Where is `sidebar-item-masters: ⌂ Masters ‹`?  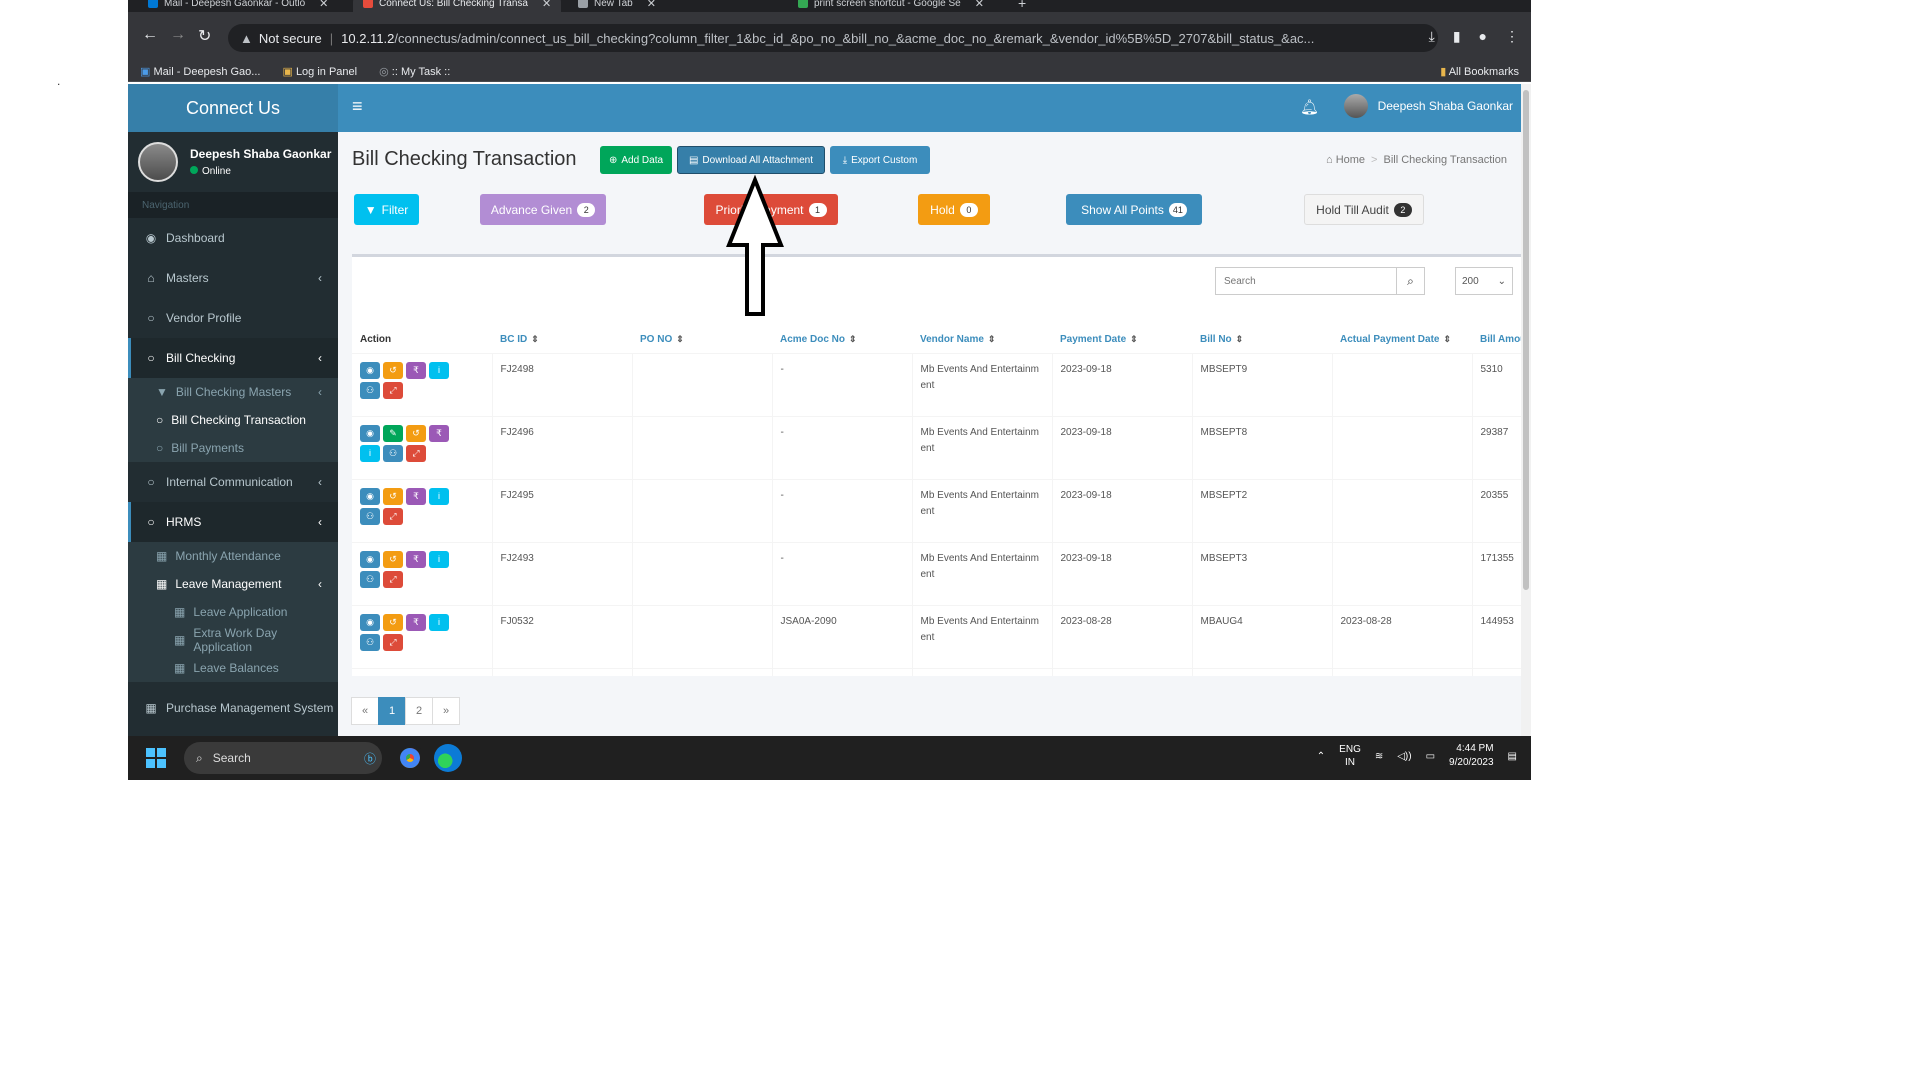 sidebar-item-masters: ⌂ Masters ‹ is located at coordinates (233, 278).